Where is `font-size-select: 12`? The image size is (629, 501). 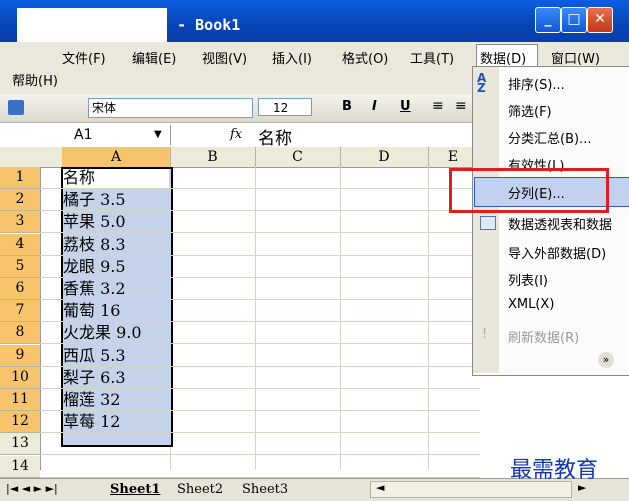
font-size-select: 12 is located at coordinates (285, 107).